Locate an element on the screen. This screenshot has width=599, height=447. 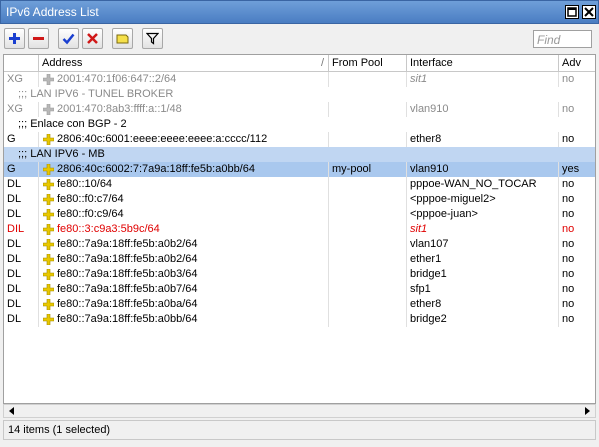
table-row: DIL fe80::3:c9a3:5b9c/64 sit1 no is located at coordinates (299, 229).